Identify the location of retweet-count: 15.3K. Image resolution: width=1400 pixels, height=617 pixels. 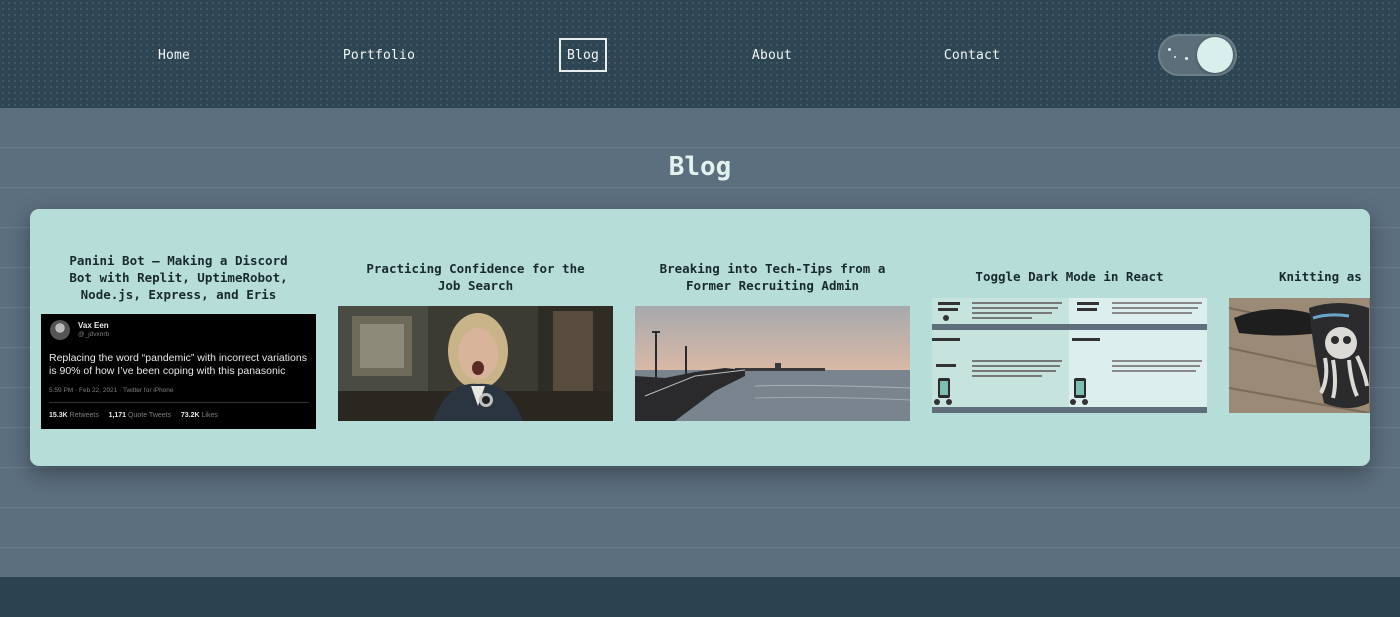
(58, 415).